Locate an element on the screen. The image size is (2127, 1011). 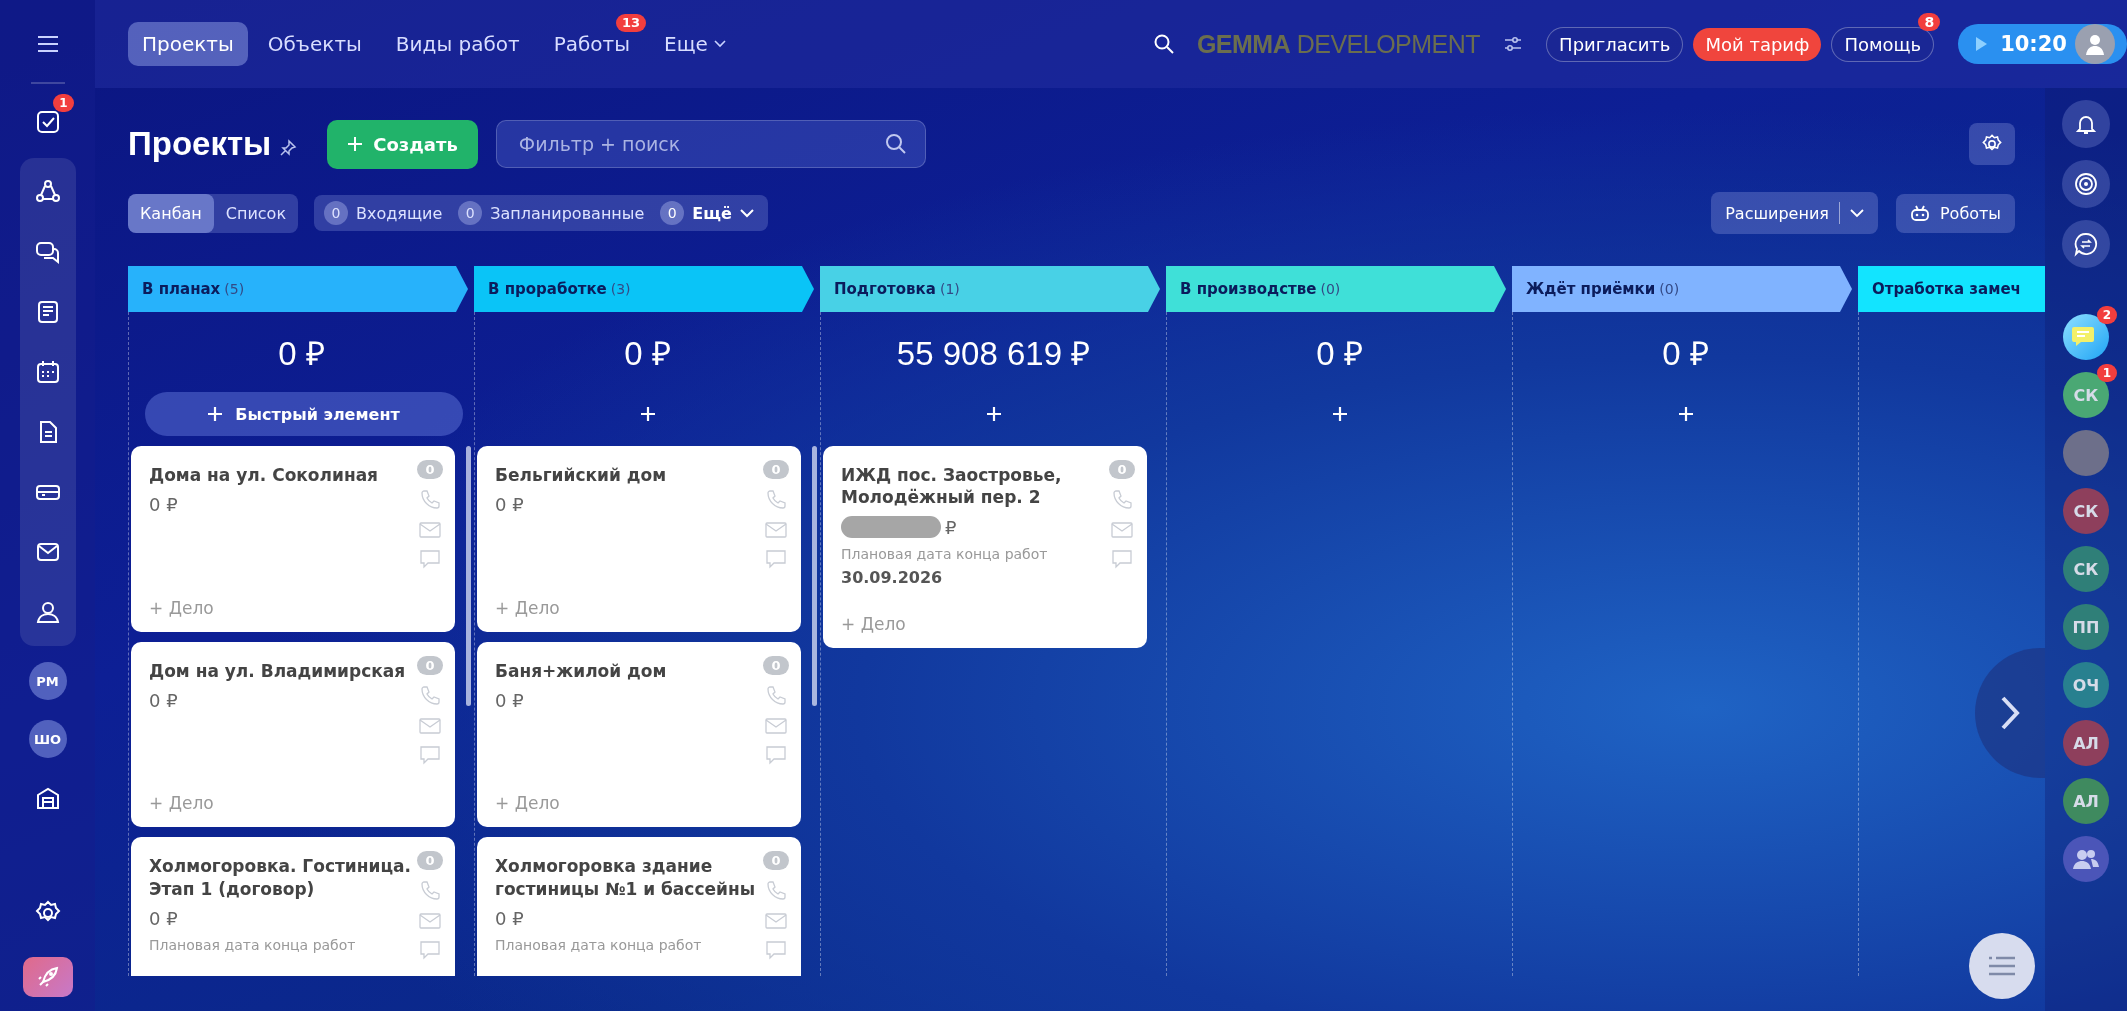
chat-swap-icon is located at coordinates (2086, 244).